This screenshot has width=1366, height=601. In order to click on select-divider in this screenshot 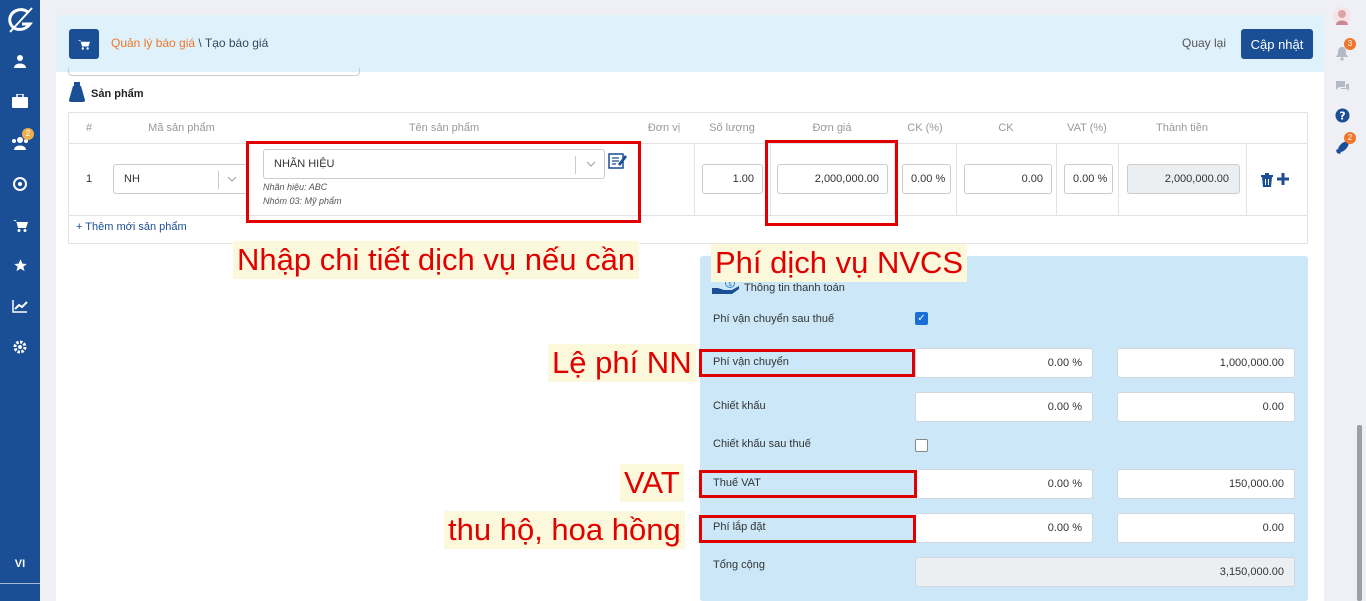, I will do `click(218, 180)`.